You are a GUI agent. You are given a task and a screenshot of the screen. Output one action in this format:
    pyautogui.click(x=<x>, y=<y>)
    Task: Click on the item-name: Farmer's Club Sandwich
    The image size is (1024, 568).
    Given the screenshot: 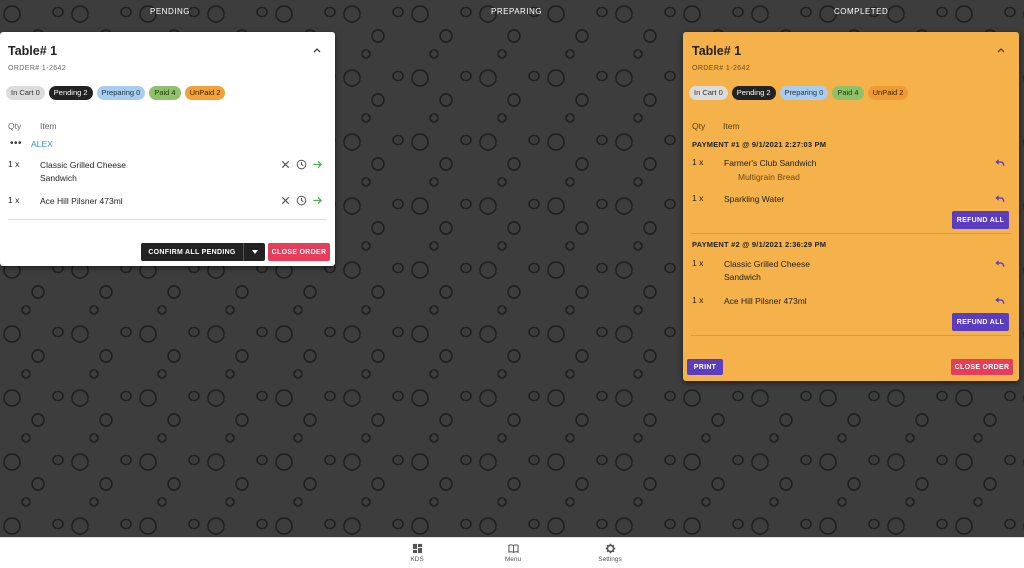 What is the action you would take?
    pyautogui.click(x=770, y=163)
    